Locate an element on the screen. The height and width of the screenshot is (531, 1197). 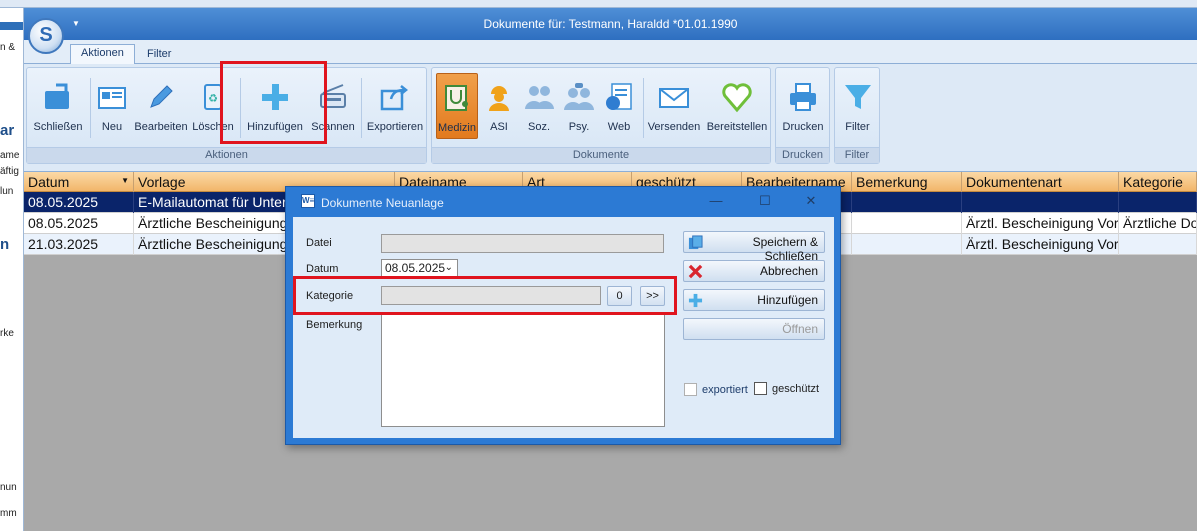
pencil-icon is located at coordinates (161, 96).